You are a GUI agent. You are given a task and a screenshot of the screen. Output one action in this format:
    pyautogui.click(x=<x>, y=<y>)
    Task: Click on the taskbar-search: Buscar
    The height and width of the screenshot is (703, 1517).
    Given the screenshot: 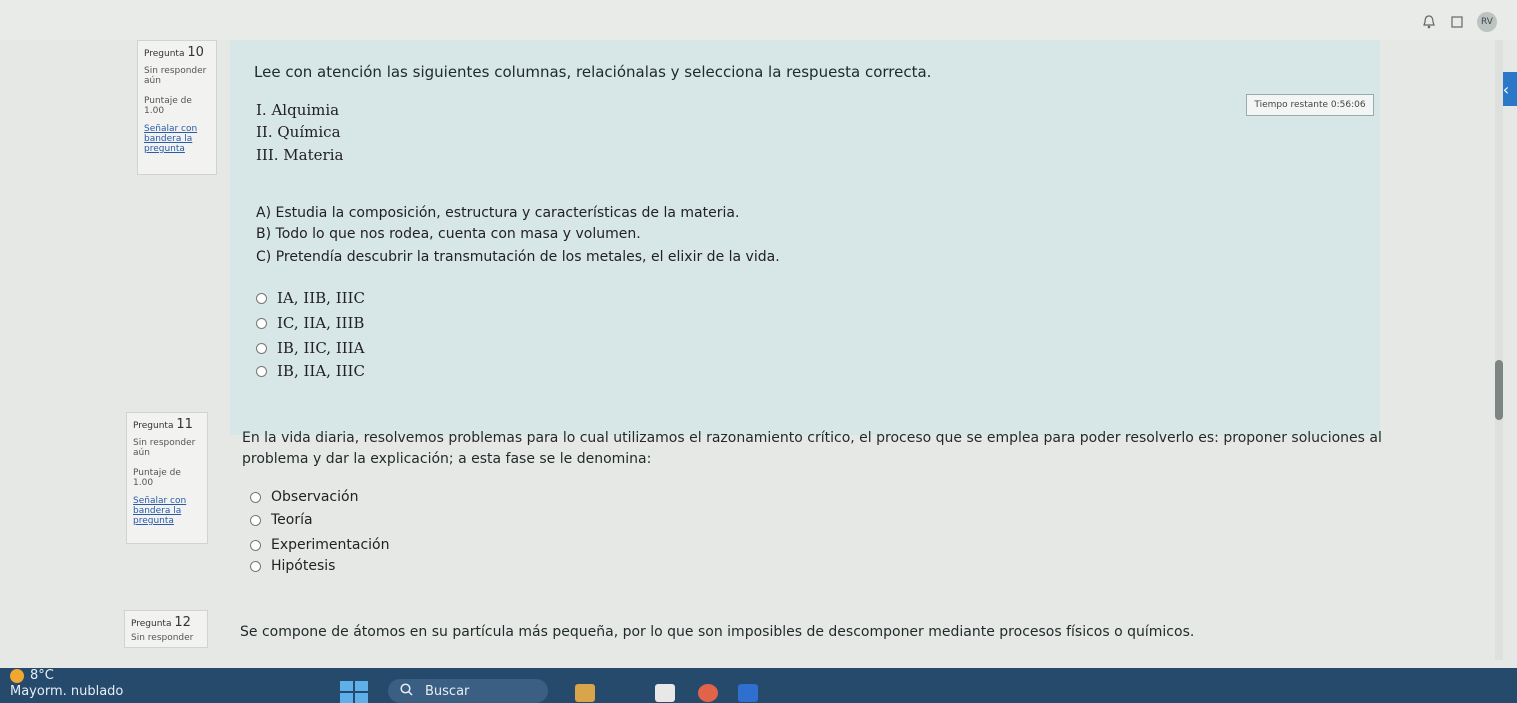 What is the action you would take?
    pyautogui.click(x=468, y=691)
    